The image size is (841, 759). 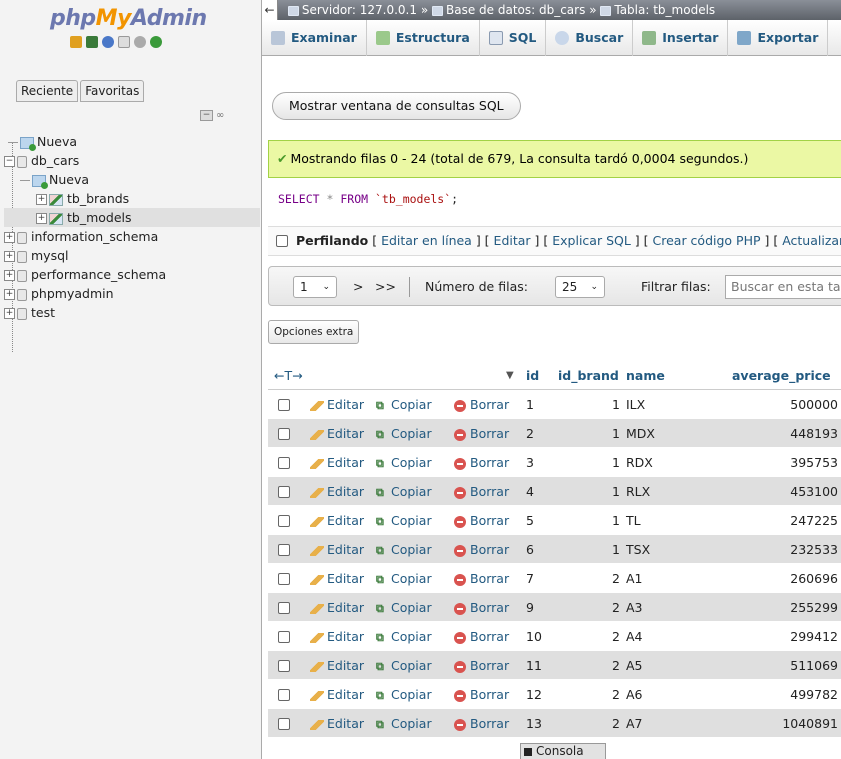 I want to click on cell-name: RDX, so click(x=639, y=462).